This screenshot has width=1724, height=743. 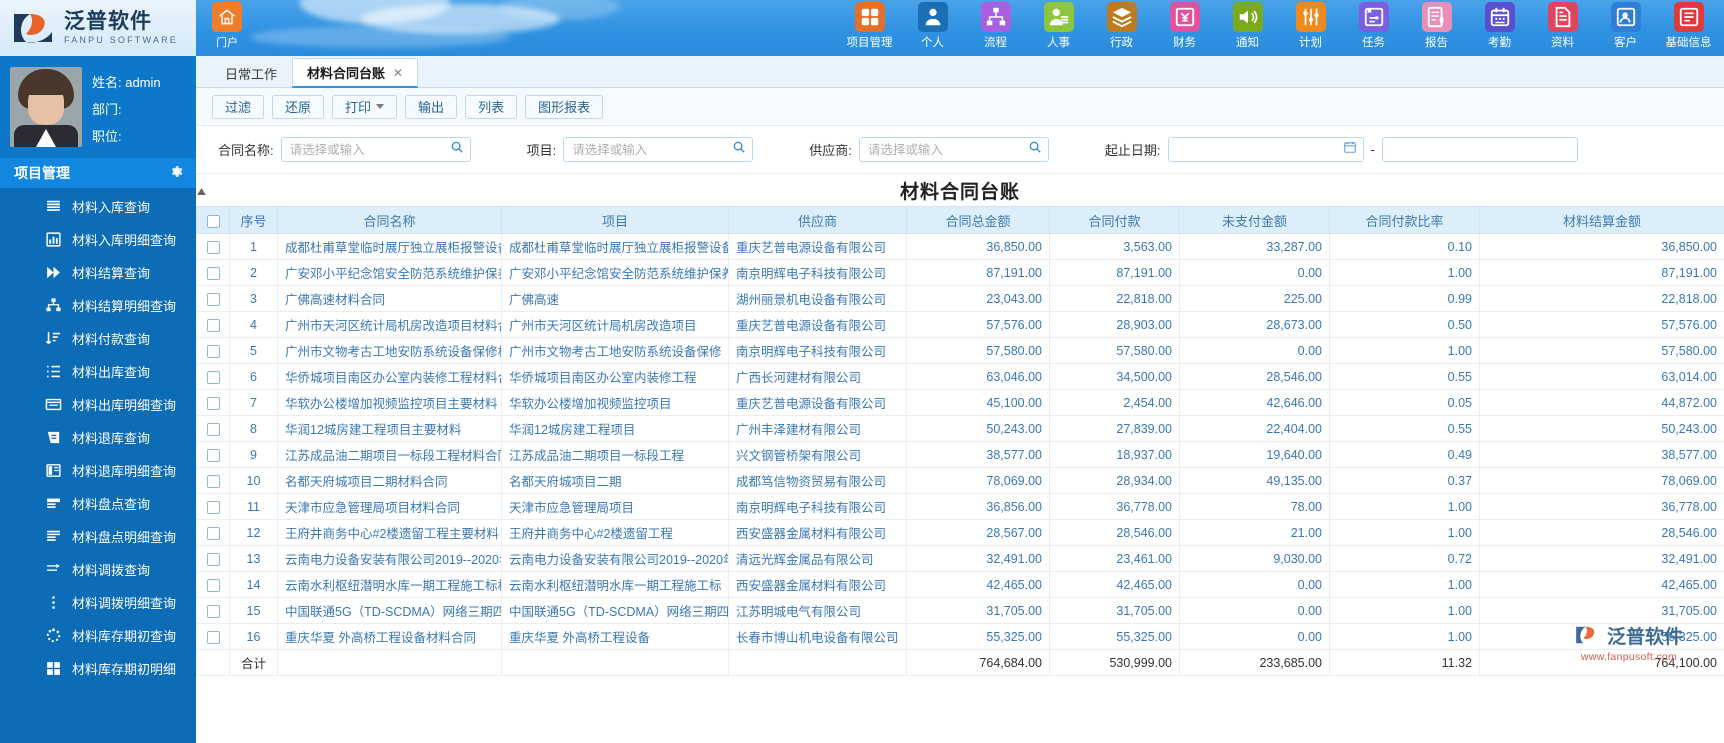 I want to click on nav-item-12: 资料, so click(x=1562, y=29).